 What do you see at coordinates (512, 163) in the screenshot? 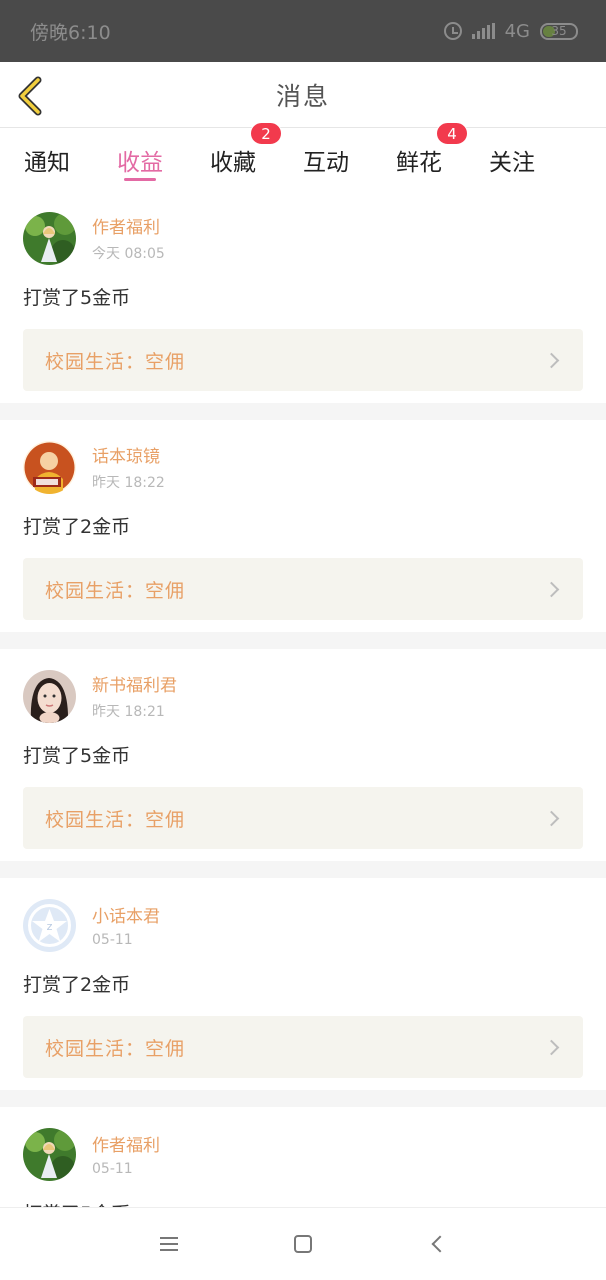
I see `tab-label: 关注` at bounding box center [512, 163].